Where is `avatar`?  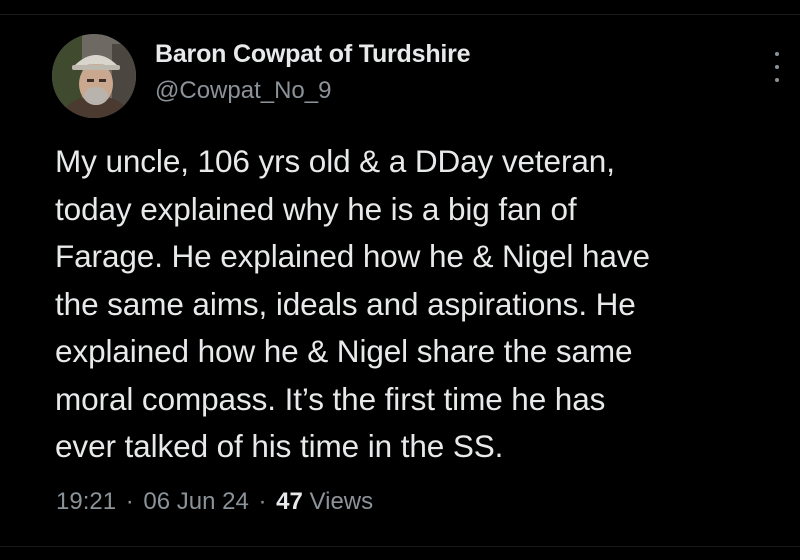 avatar is located at coordinates (94, 76).